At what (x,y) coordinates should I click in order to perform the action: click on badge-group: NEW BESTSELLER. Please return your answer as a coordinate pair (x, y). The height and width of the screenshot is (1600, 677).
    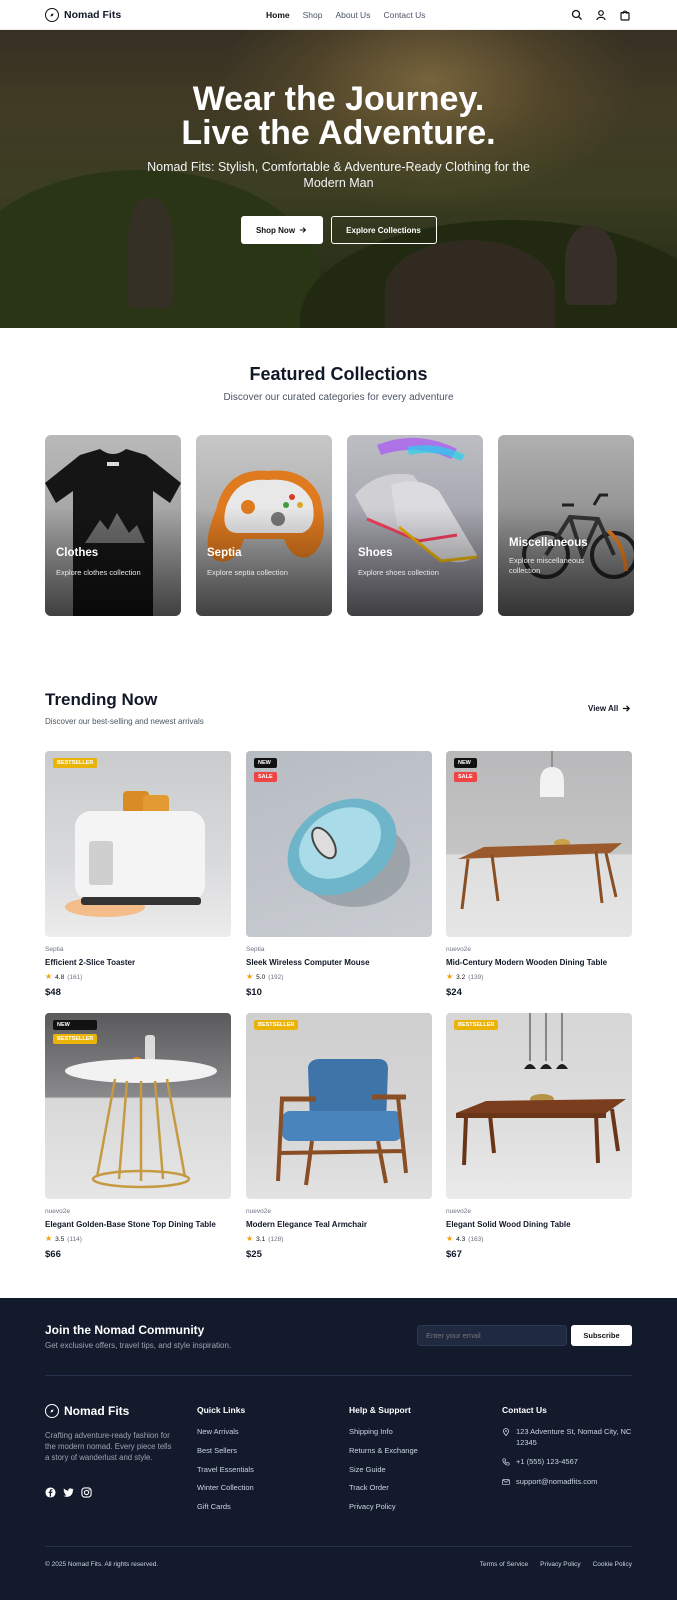
    Looking at the image, I should click on (75, 1032).